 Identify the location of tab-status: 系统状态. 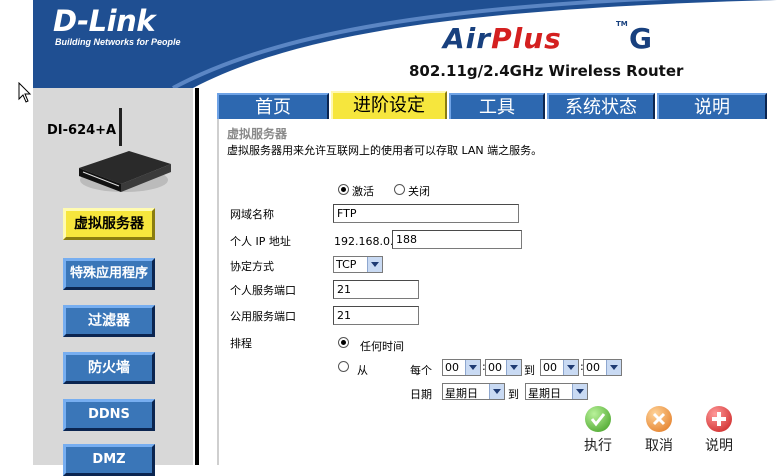
(601, 106).